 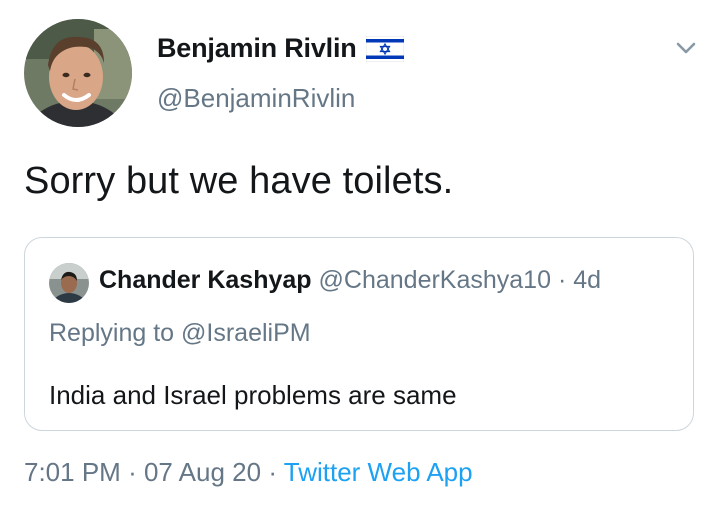 I want to click on quoted-text: India and Israel problems are same, so click(x=253, y=395).